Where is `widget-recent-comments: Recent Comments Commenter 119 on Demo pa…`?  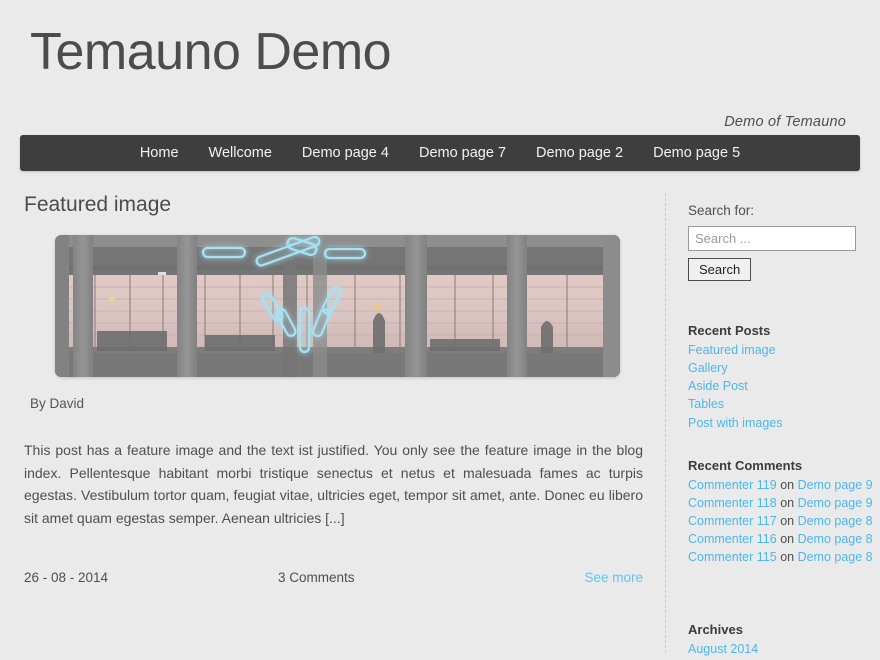
widget-recent-comments: Recent Comments Commenter 119 on Demo pa… is located at coordinates (780, 512).